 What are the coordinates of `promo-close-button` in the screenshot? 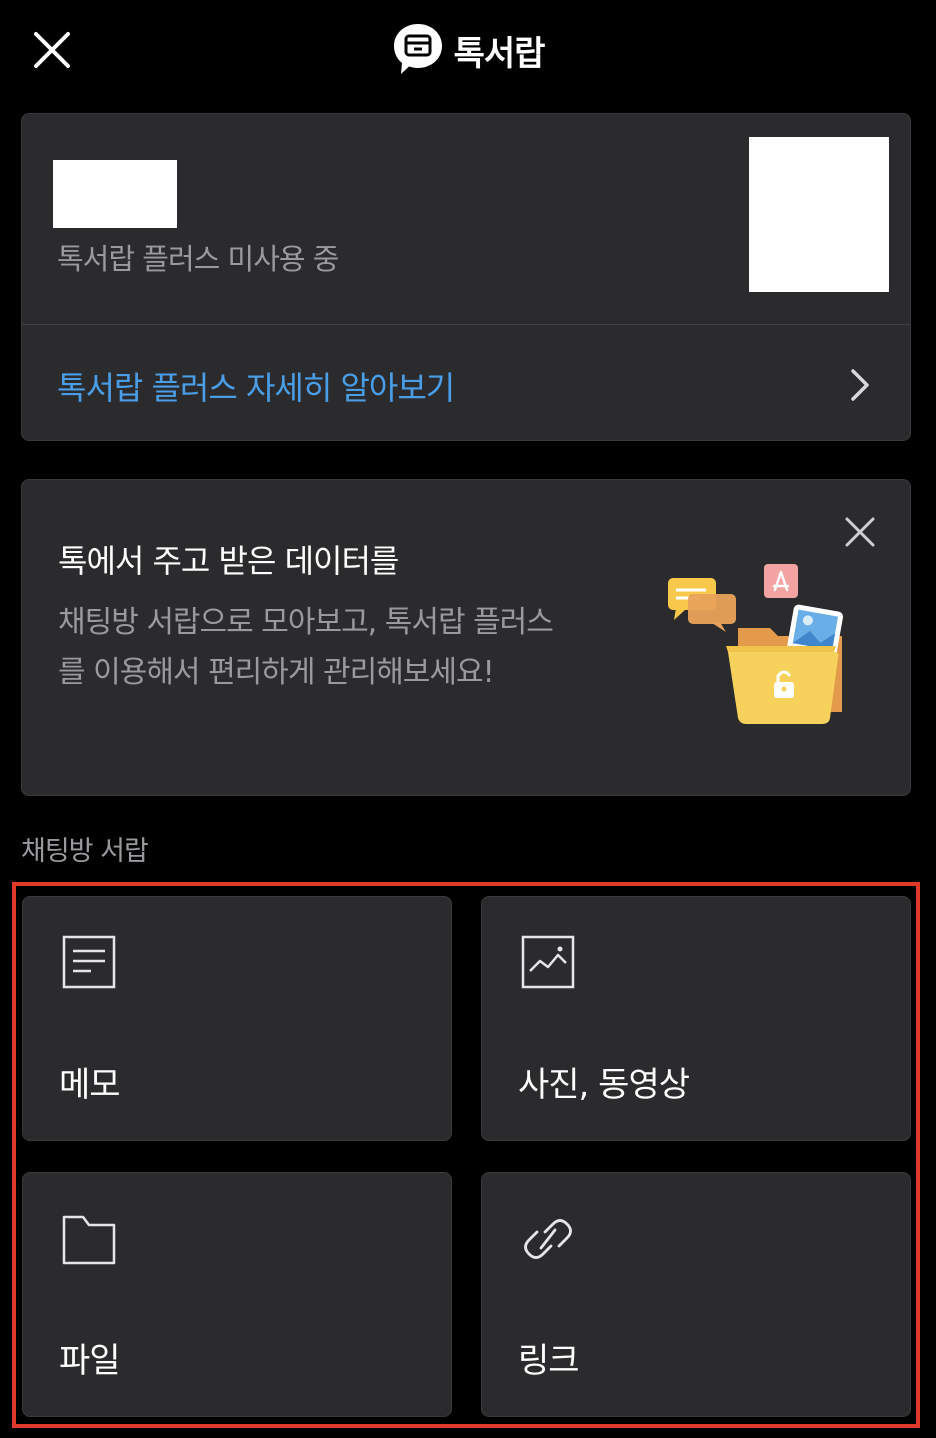 It's located at (860, 532).